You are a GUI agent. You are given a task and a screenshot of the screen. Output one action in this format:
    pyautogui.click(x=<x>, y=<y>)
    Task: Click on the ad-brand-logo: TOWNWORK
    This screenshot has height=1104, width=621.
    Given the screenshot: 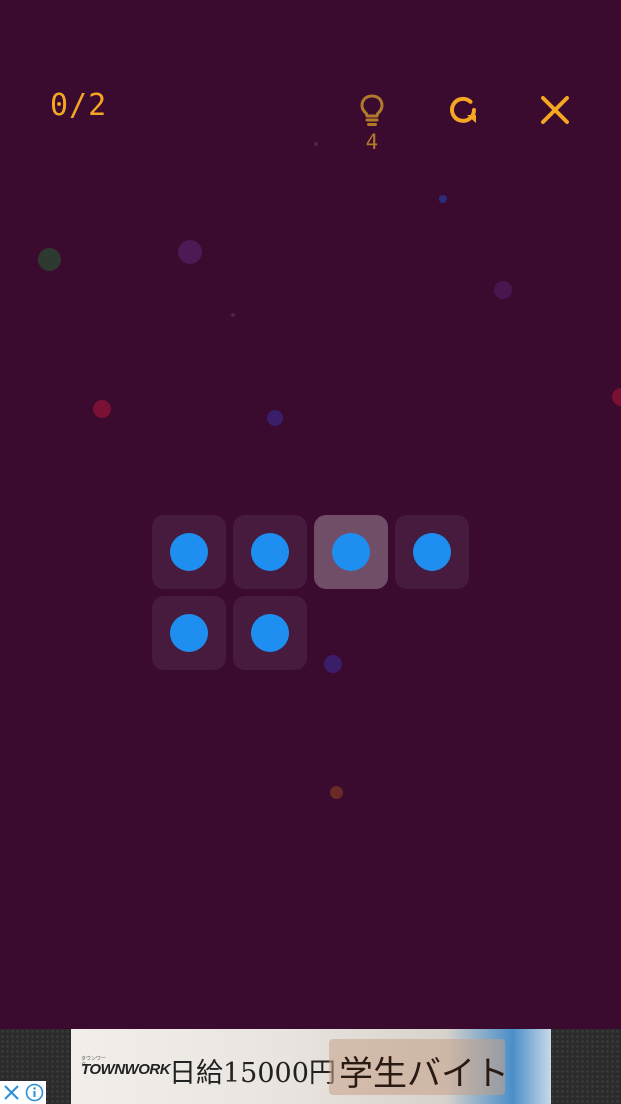 What is the action you would take?
    pyautogui.click(x=126, y=1069)
    